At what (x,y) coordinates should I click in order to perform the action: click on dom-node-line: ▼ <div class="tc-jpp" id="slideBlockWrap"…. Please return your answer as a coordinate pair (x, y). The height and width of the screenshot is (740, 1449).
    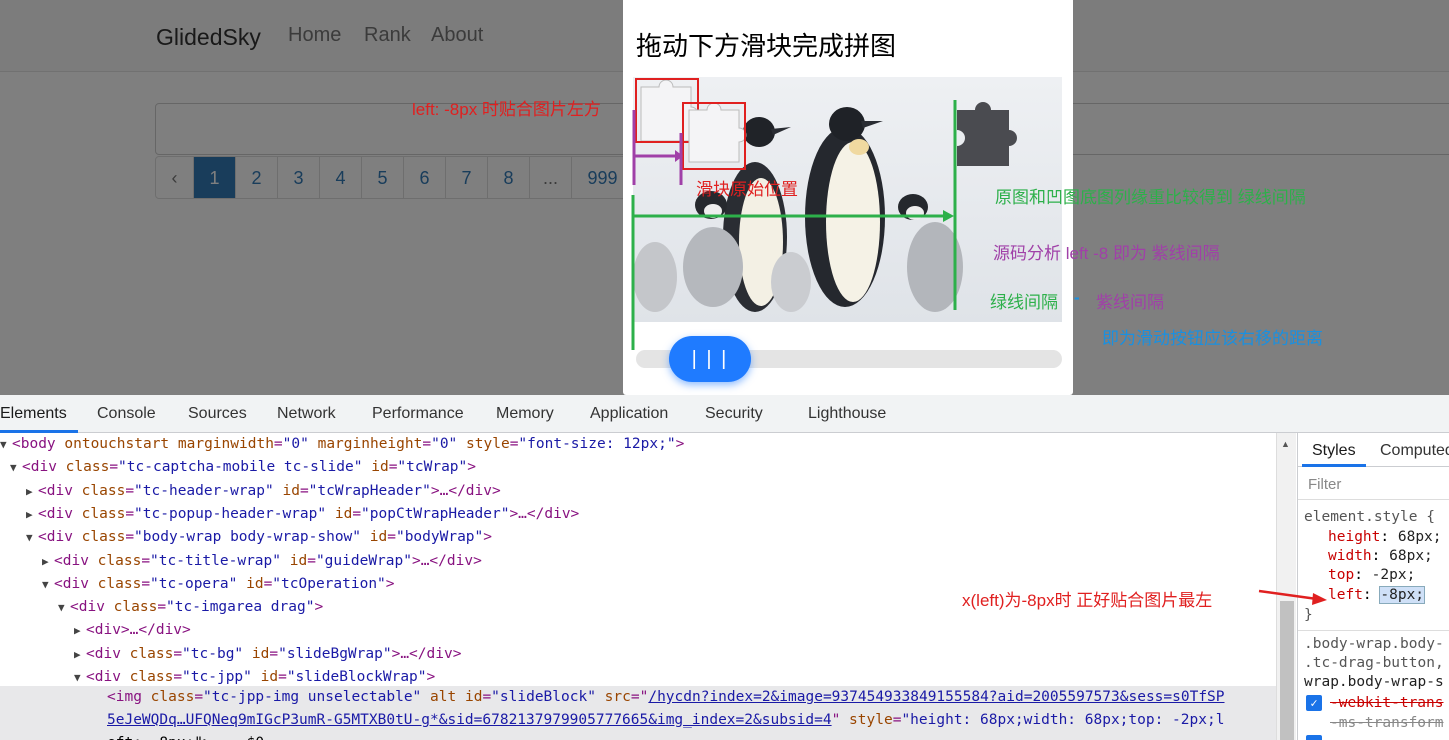
    Looking at the image, I should click on (254, 677).